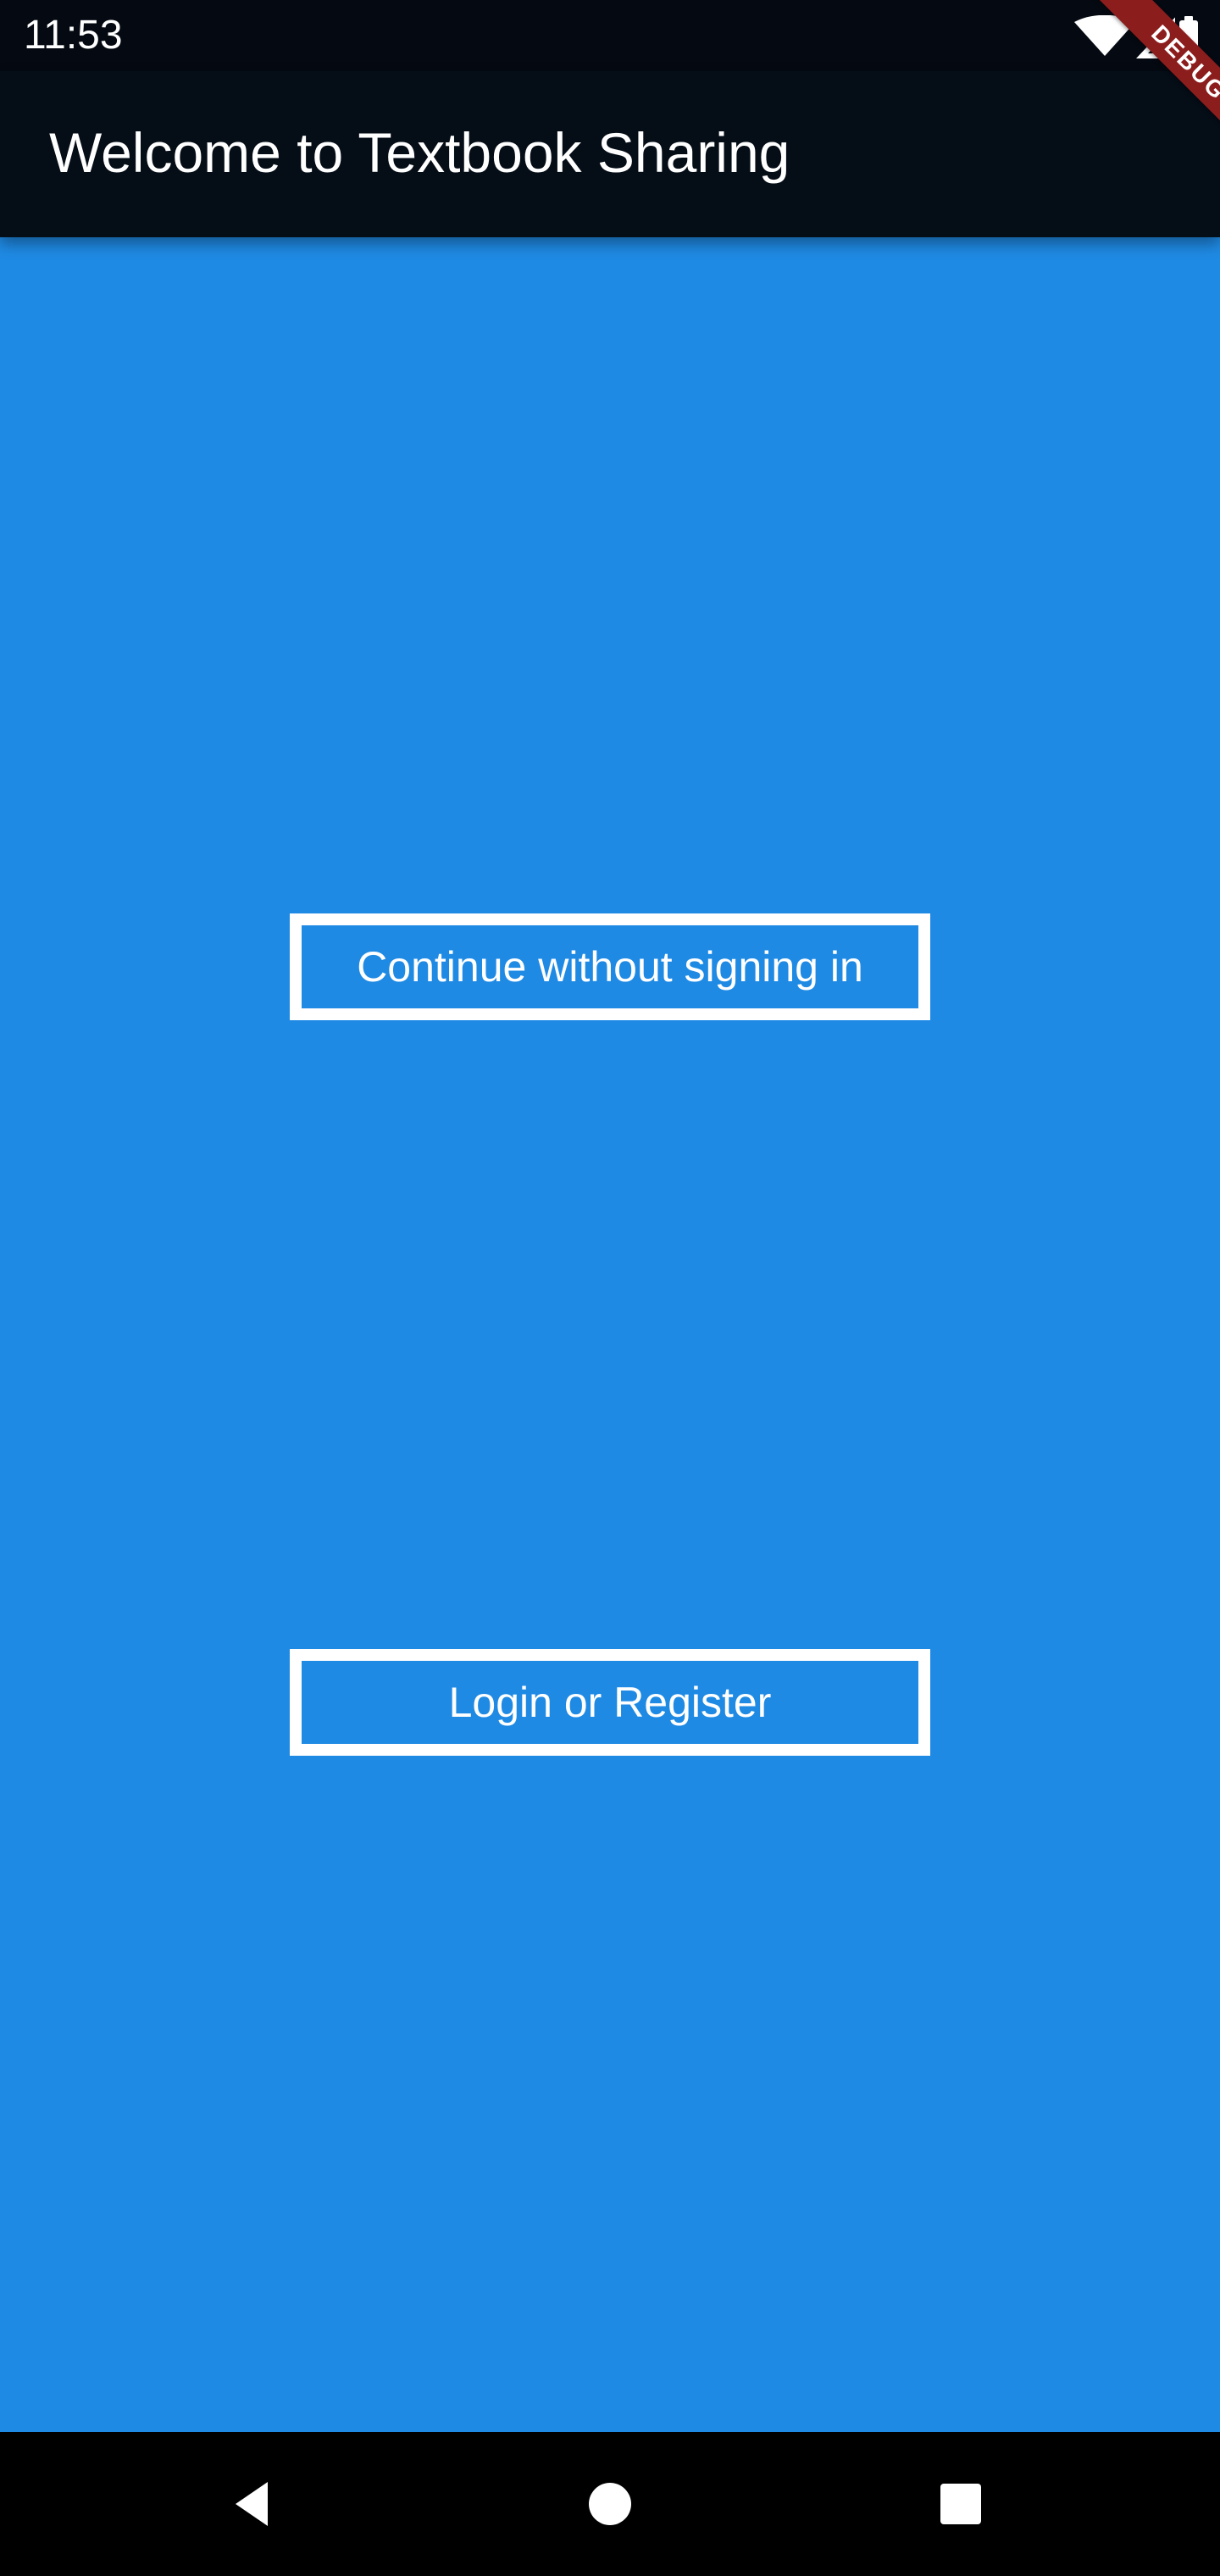 This screenshot has width=1220, height=2576. I want to click on home-icon, so click(610, 2504).